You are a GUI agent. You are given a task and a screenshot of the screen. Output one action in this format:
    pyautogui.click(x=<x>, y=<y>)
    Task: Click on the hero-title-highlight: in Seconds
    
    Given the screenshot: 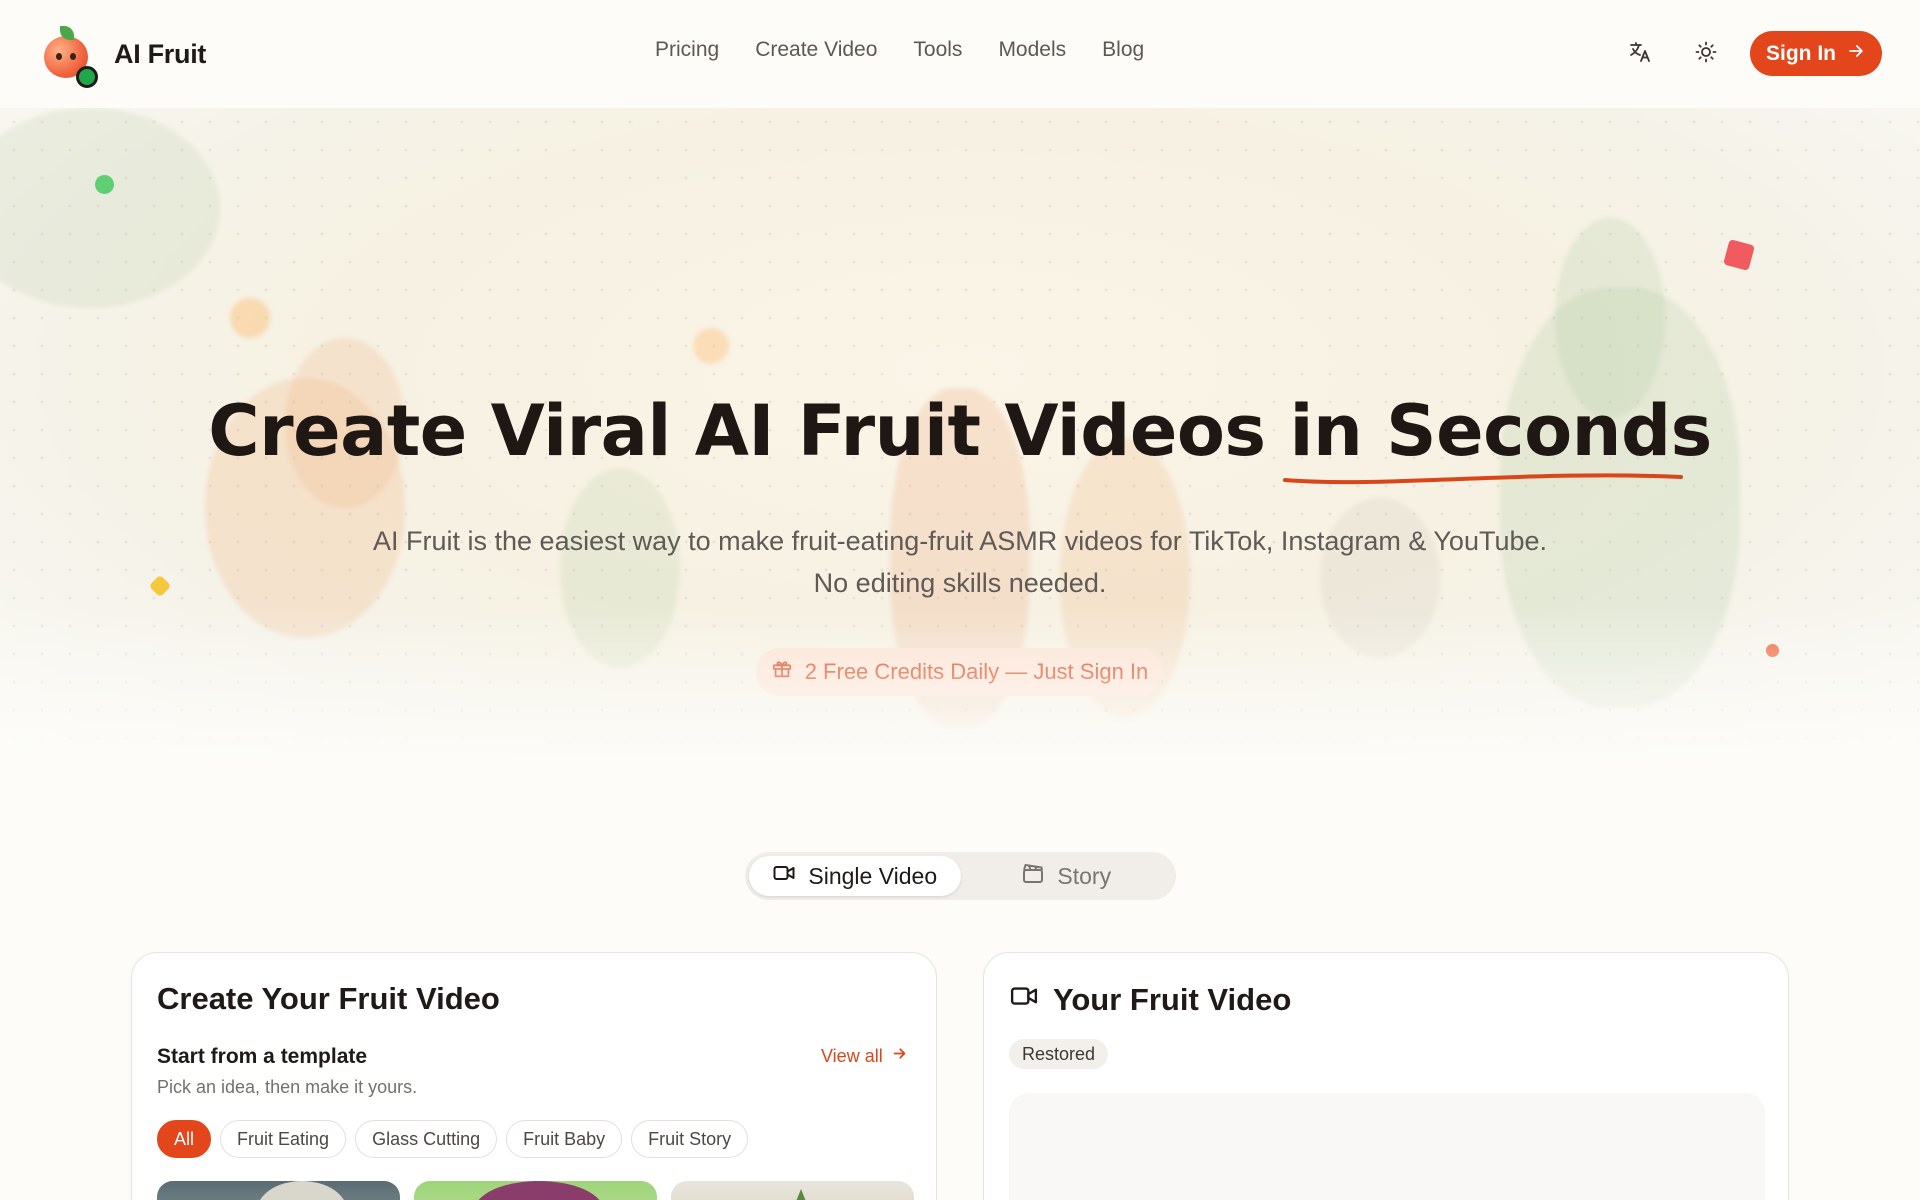 What is the action you would take?
    pyautogui.click(x=1497, y=437)
    